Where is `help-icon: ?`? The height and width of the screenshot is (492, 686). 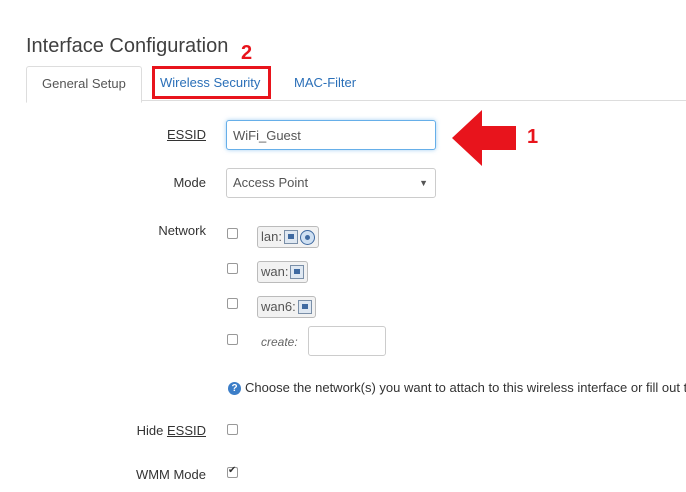
help-icon: ? is located at coordinates (234, 388).